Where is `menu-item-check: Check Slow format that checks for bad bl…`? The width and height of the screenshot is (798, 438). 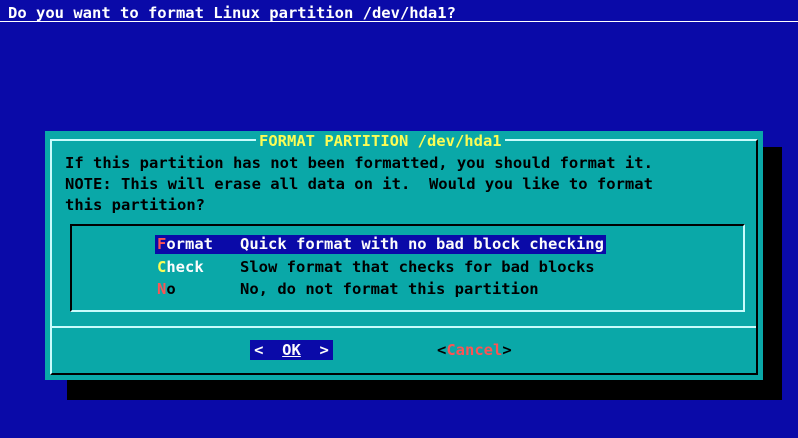 menu-item-check: Check Slow format that checks for bad bl… is located at coordinates (376, 267).